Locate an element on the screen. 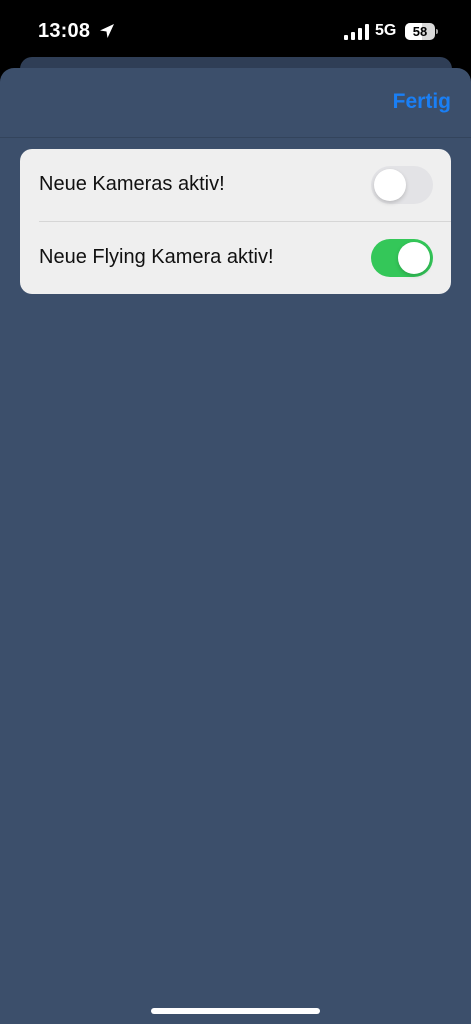 Image resolution: width=471 pixels, height=1024 pixels. network-type: 5G is located at coordinates (386, 30).